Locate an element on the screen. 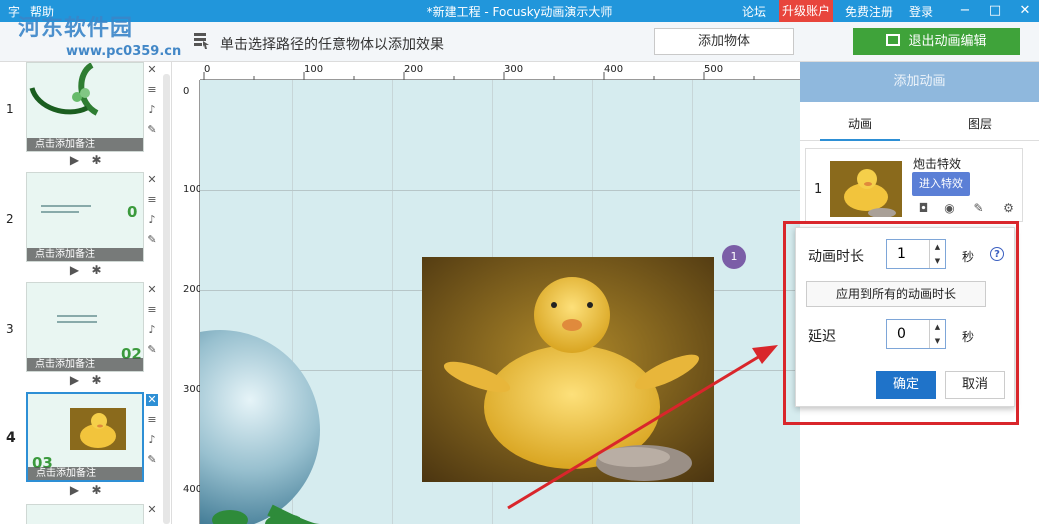 Image resolution: width=1039 pixels, height=524 pixels. slide-thumbnail-4: 03 点击添加备注 is located at coordinates (85, 437).